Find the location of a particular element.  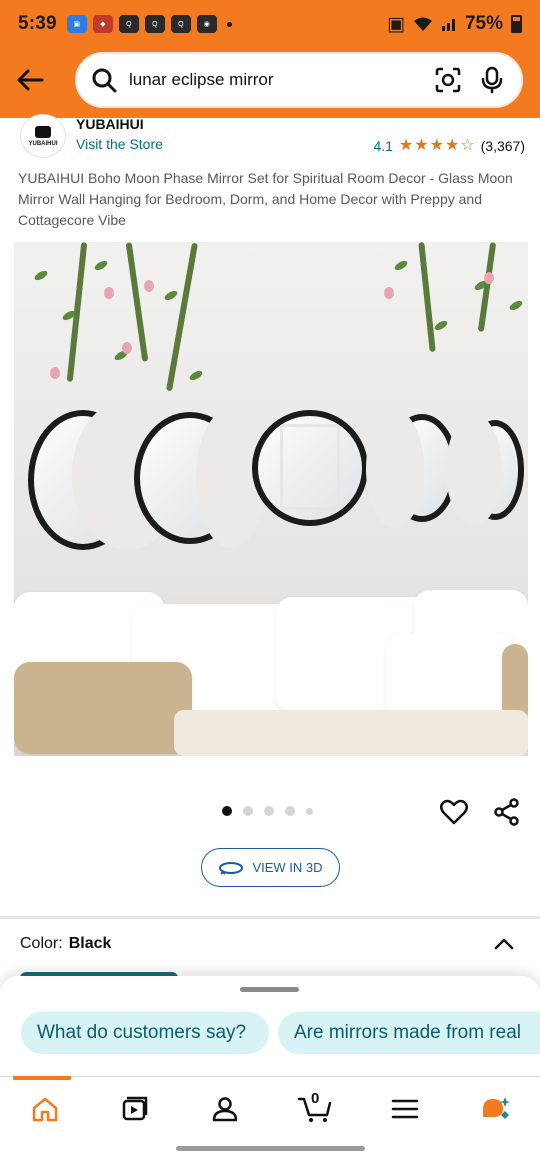

home-icon is located at coordinates (45, 1109).